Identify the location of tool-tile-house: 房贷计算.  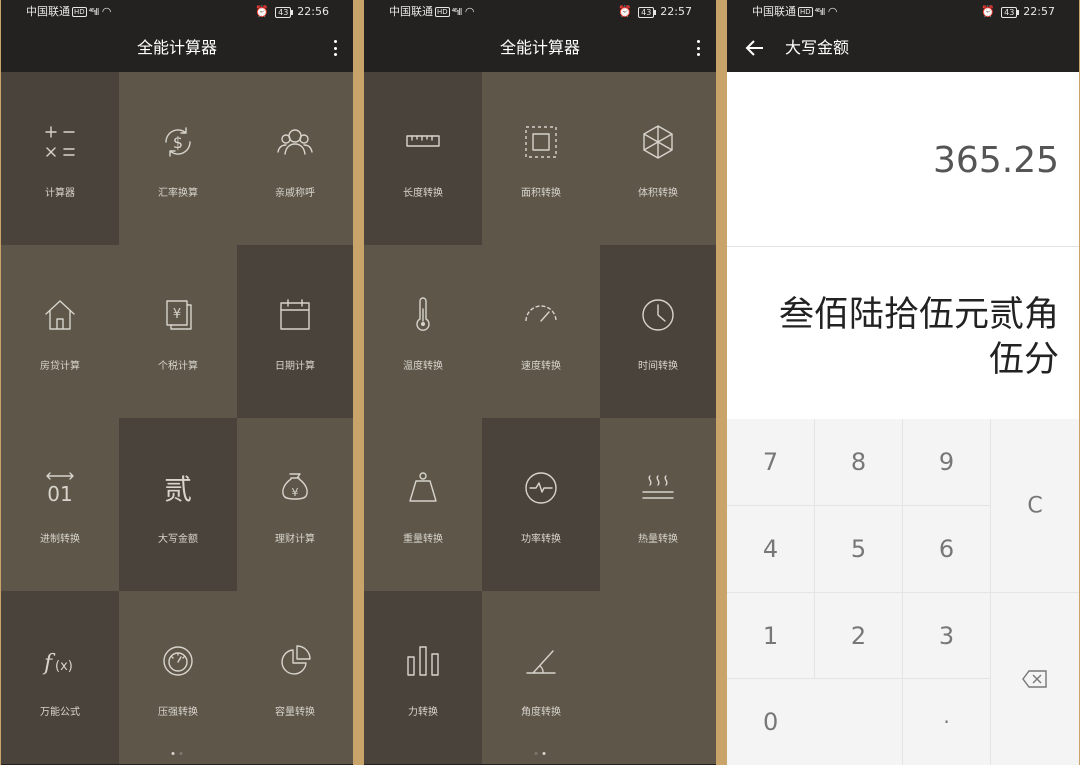
(60, 331).